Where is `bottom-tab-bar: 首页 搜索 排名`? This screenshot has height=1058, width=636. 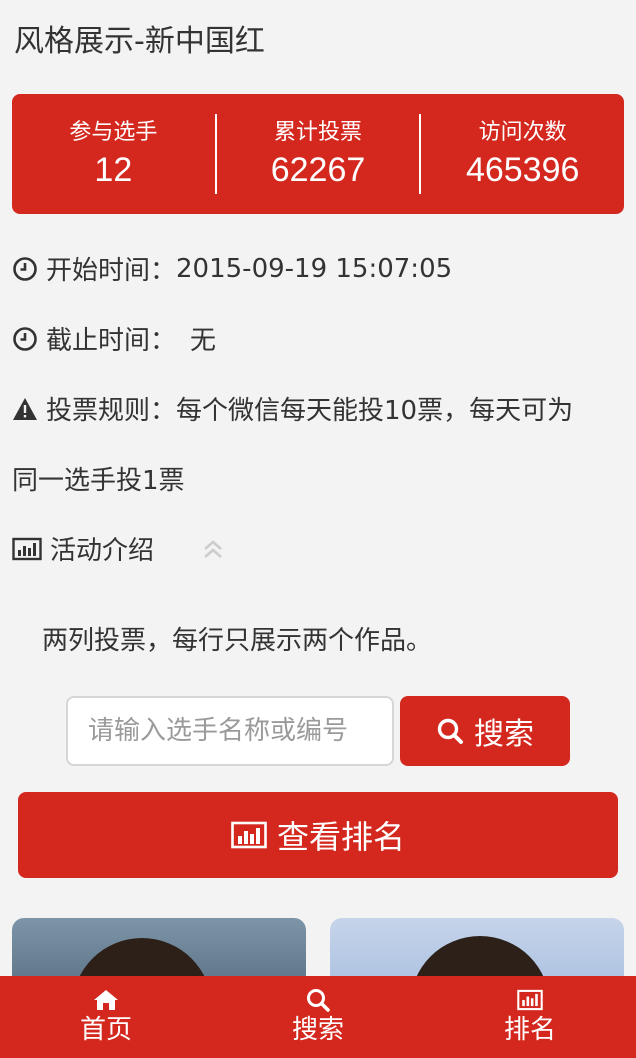
bottom-tab-bar: 首页 搜索 排名 is located at coordinates (318, 1017).